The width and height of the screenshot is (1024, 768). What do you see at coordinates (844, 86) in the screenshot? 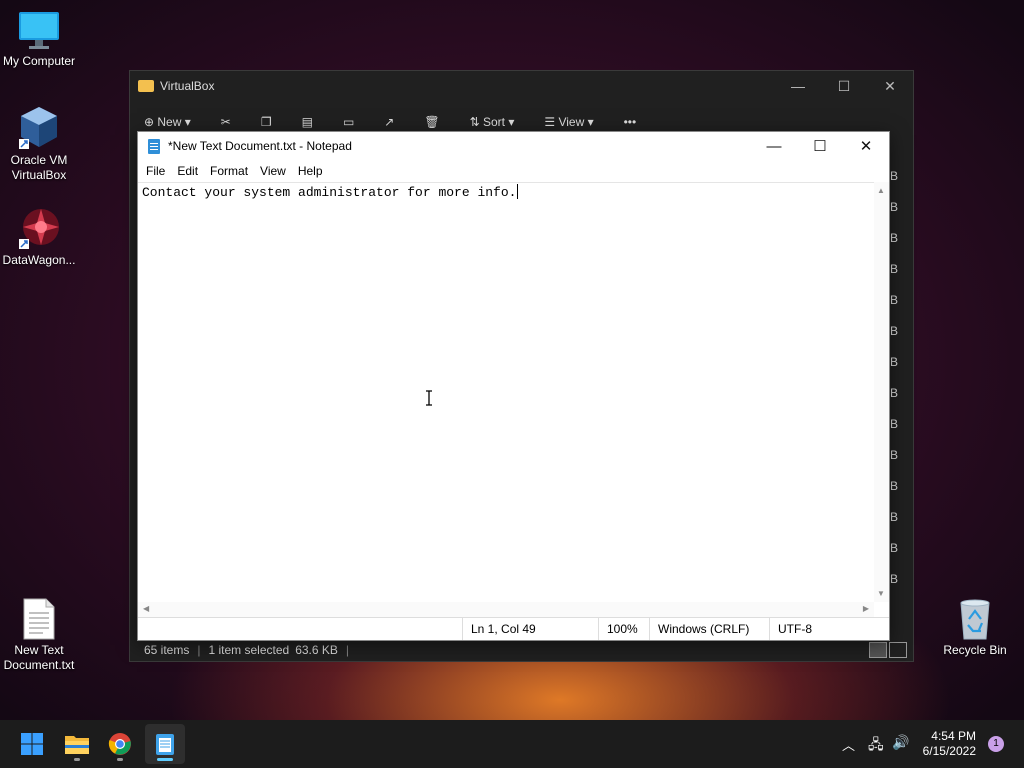
I see `explorer-maximize-button: ☐` at bounding box center [844, 86].